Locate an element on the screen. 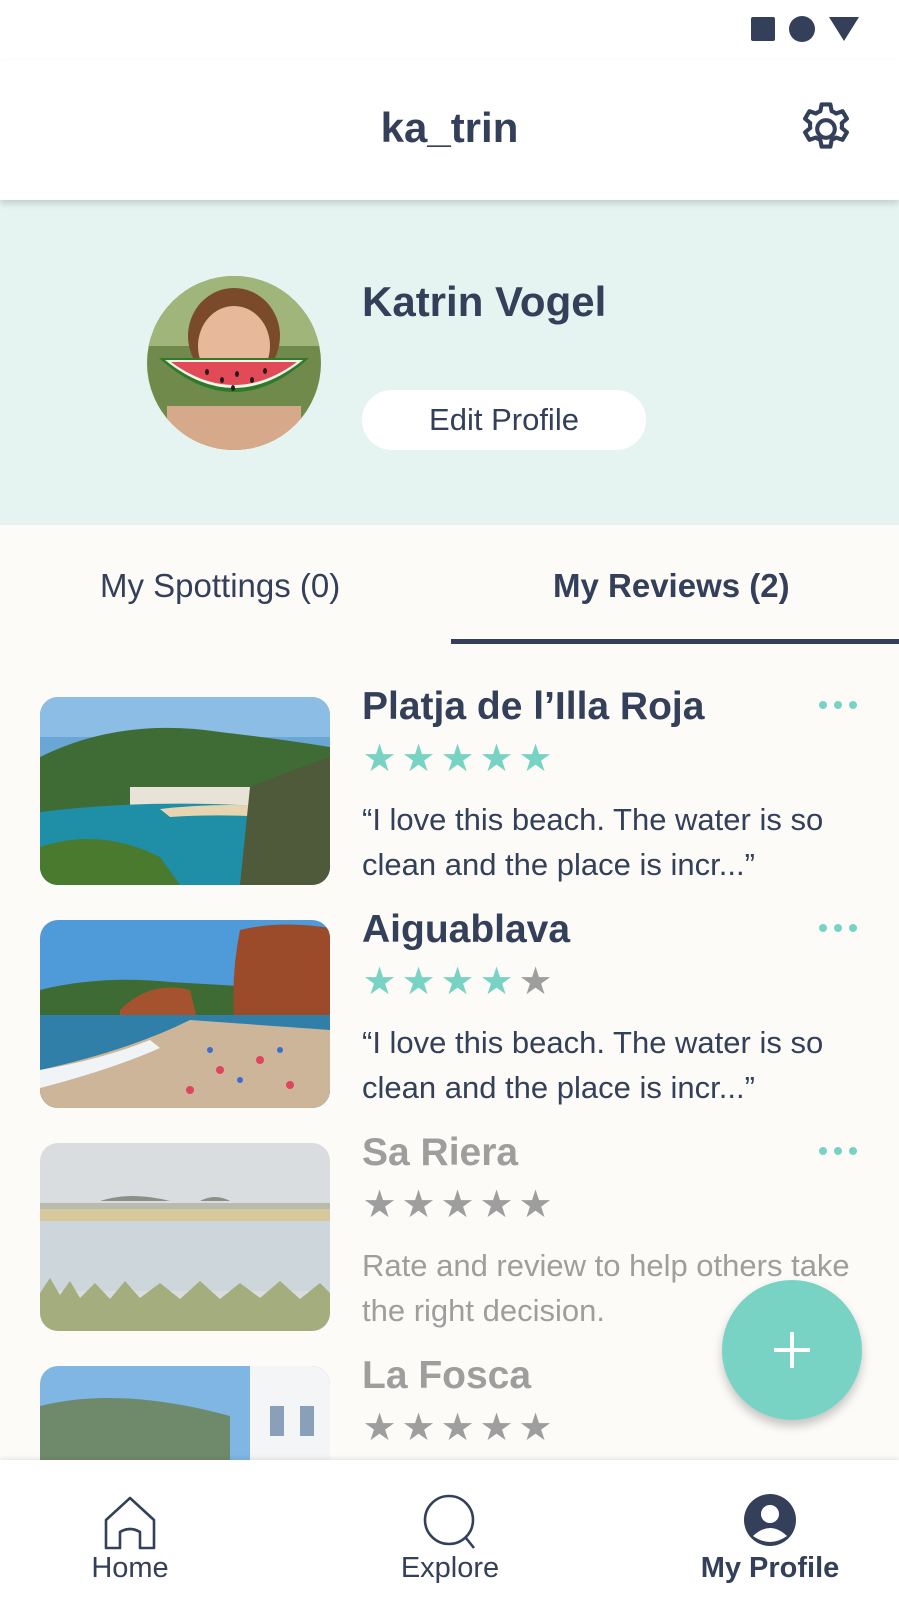 Image resolution: width=899 pixels, height=1599 pixels. square-icon is located at coordinates (763, 29).